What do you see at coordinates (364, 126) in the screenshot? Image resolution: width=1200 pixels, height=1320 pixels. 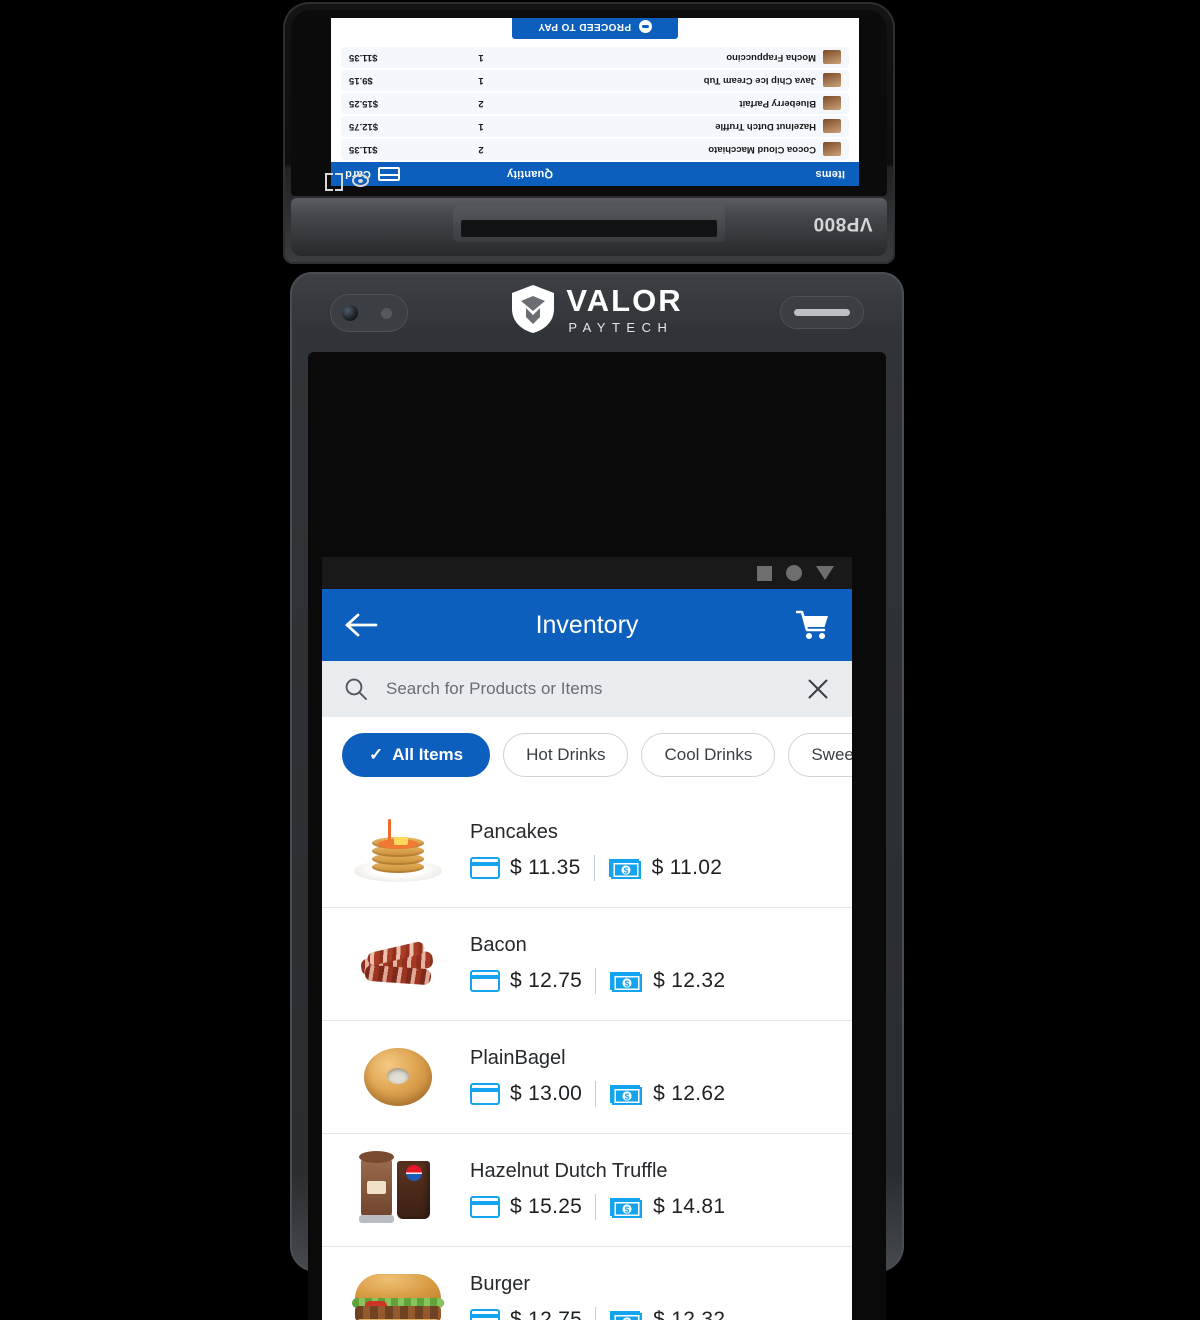 I see `customer-item-amount: $12.75` at bounding box center [364, 126].